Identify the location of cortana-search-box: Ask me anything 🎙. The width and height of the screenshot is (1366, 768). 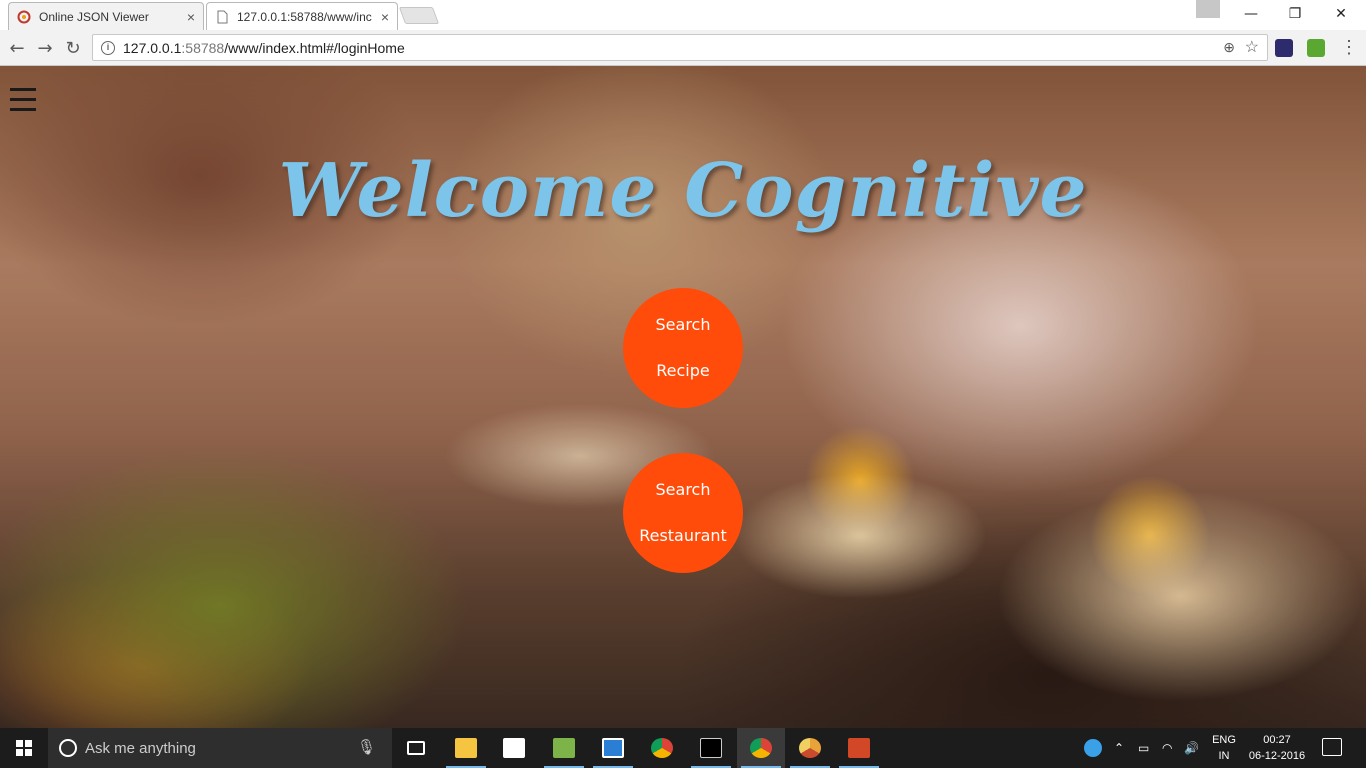
(220, 748).